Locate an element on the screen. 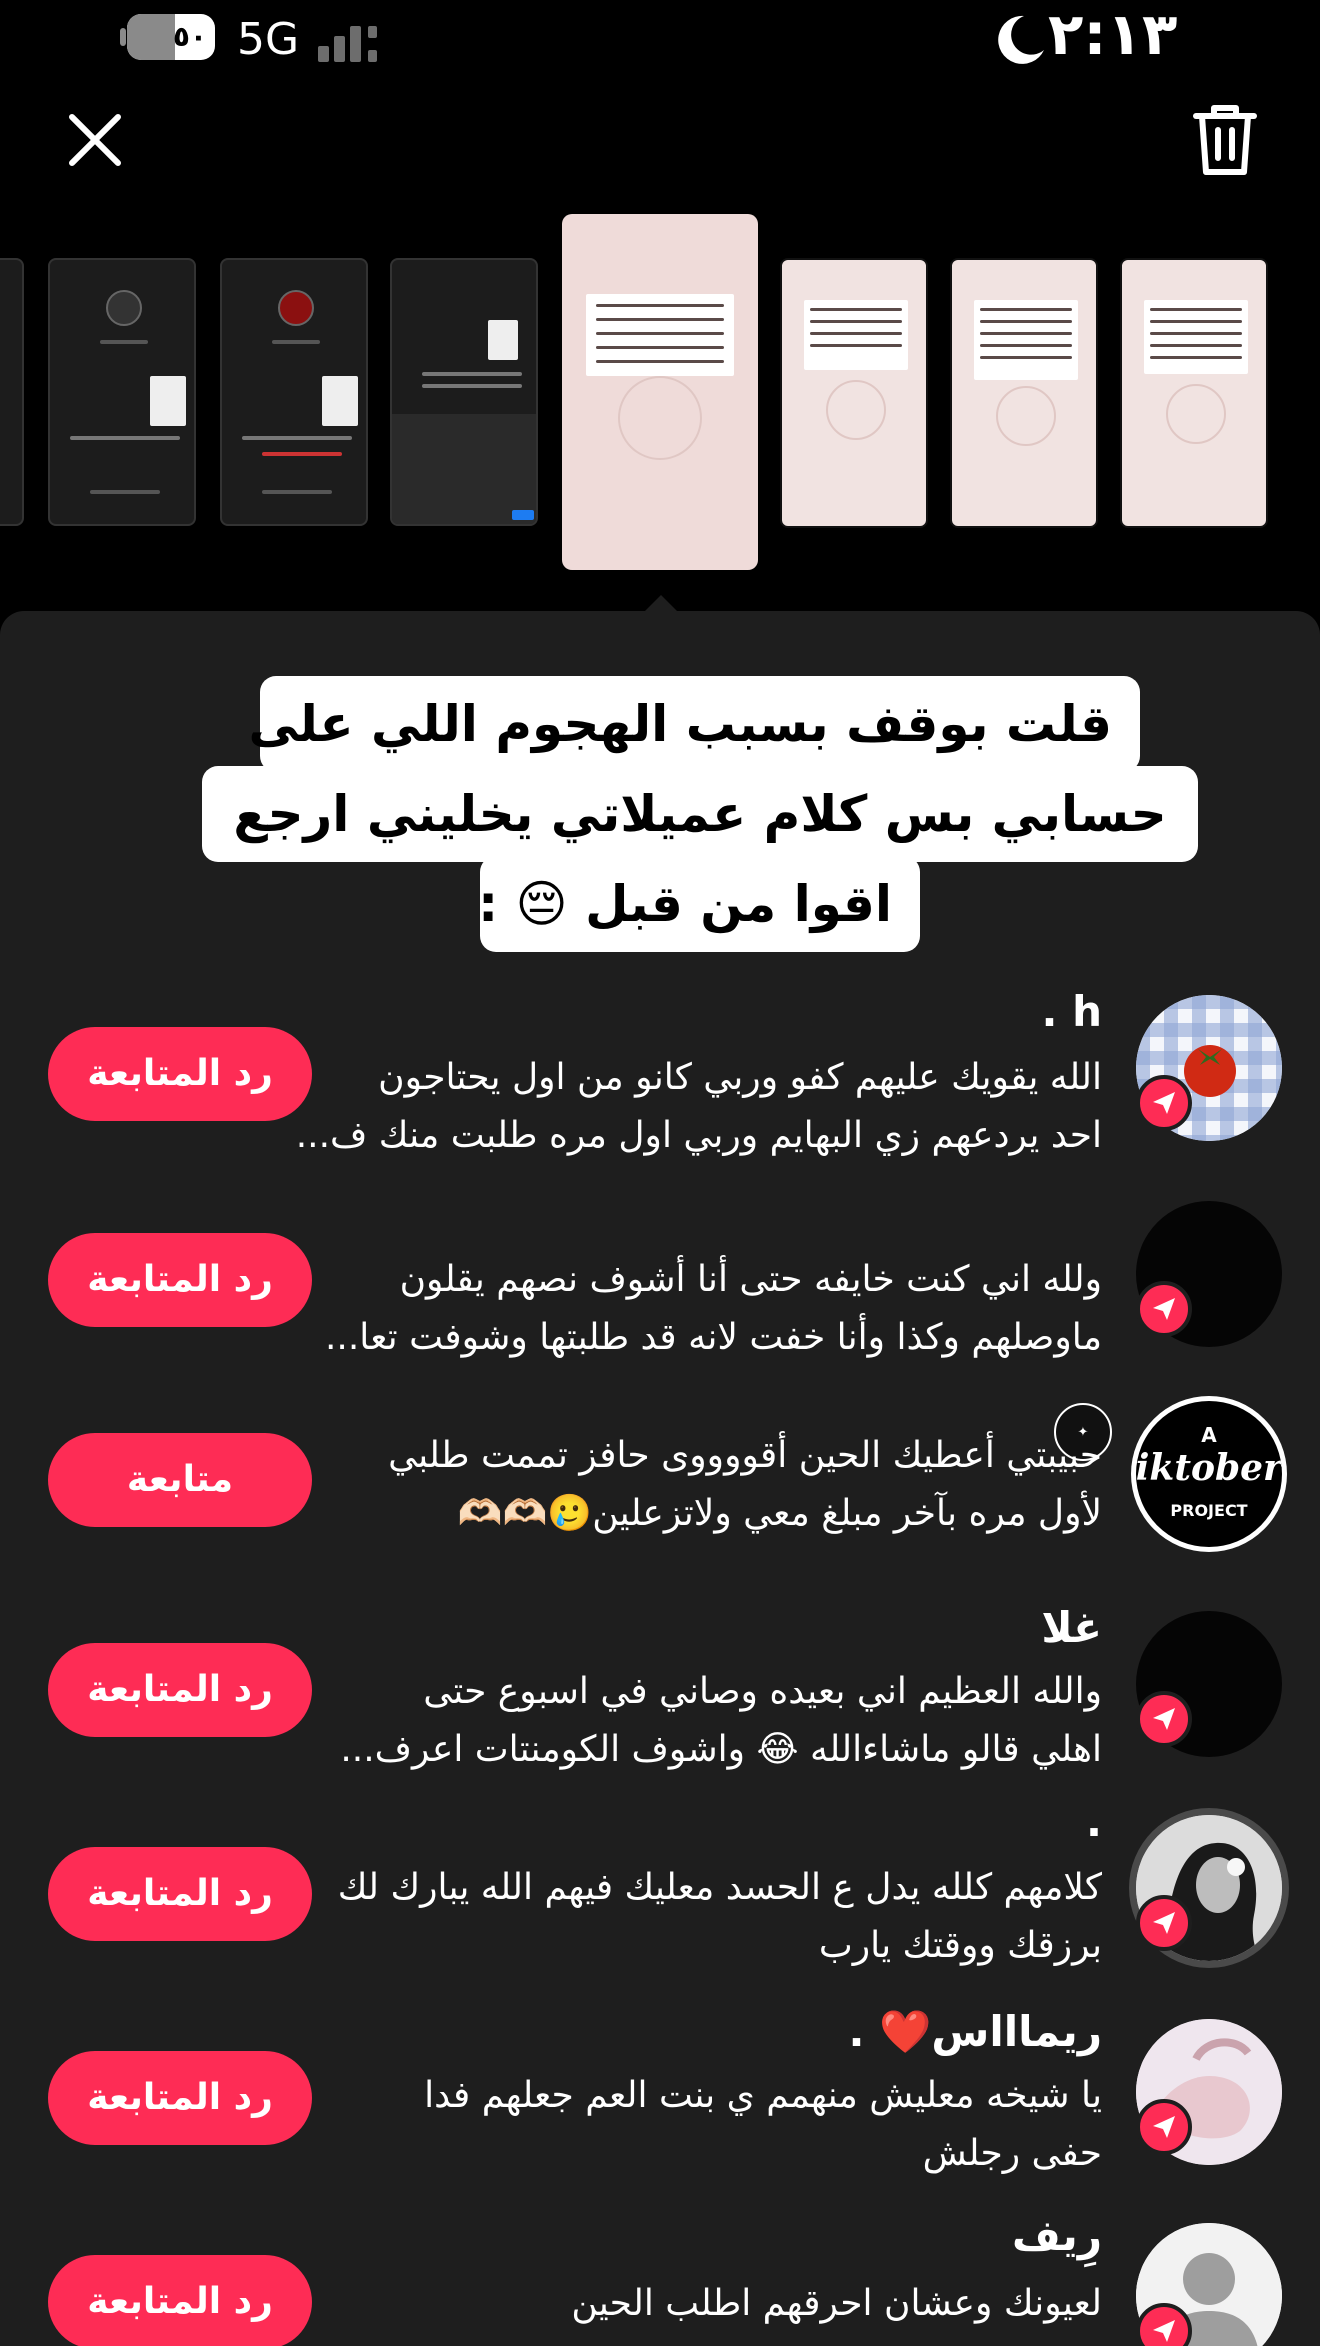 Image resolution: width=1320 pixels, height=2346 pixels. viewer-name: . is located at coordinates (1094, 1821).